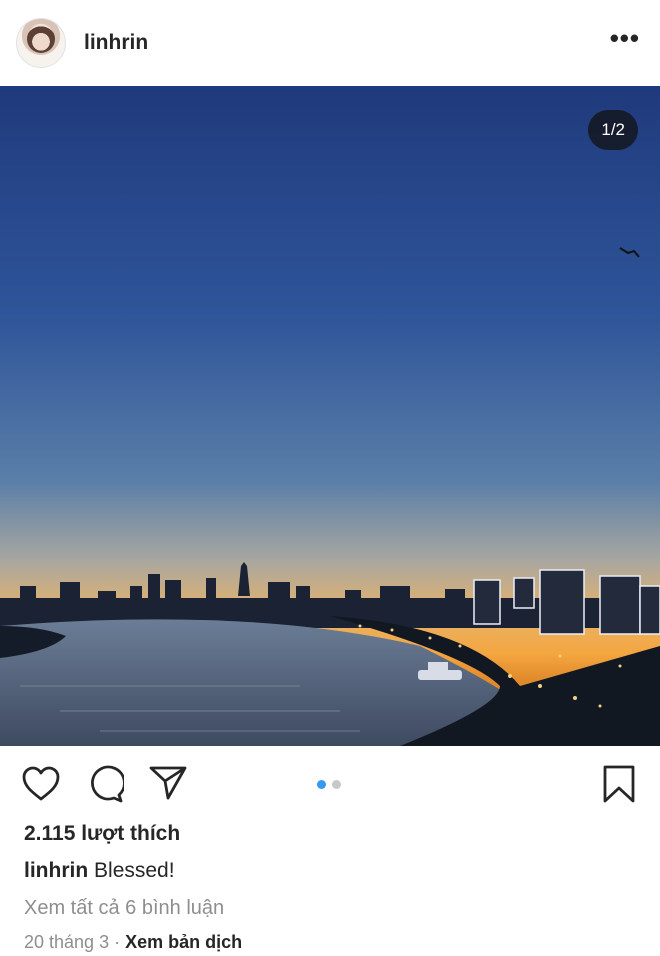 The image size is (660, 956). Describe the element at coordinates (619, 786) in the screenshot. I see `bookmark-icon` at that location.